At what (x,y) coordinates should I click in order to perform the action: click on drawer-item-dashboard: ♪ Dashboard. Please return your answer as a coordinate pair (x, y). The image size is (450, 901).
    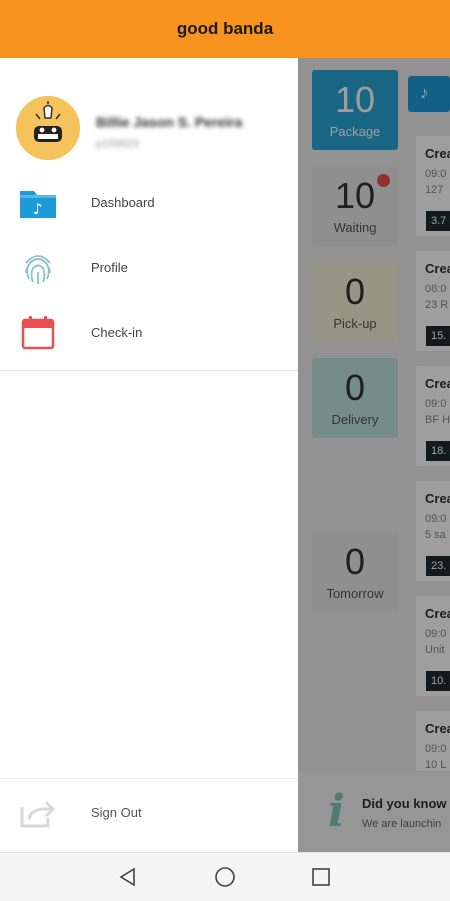
    Looking at the image, I should click on (149, 203).